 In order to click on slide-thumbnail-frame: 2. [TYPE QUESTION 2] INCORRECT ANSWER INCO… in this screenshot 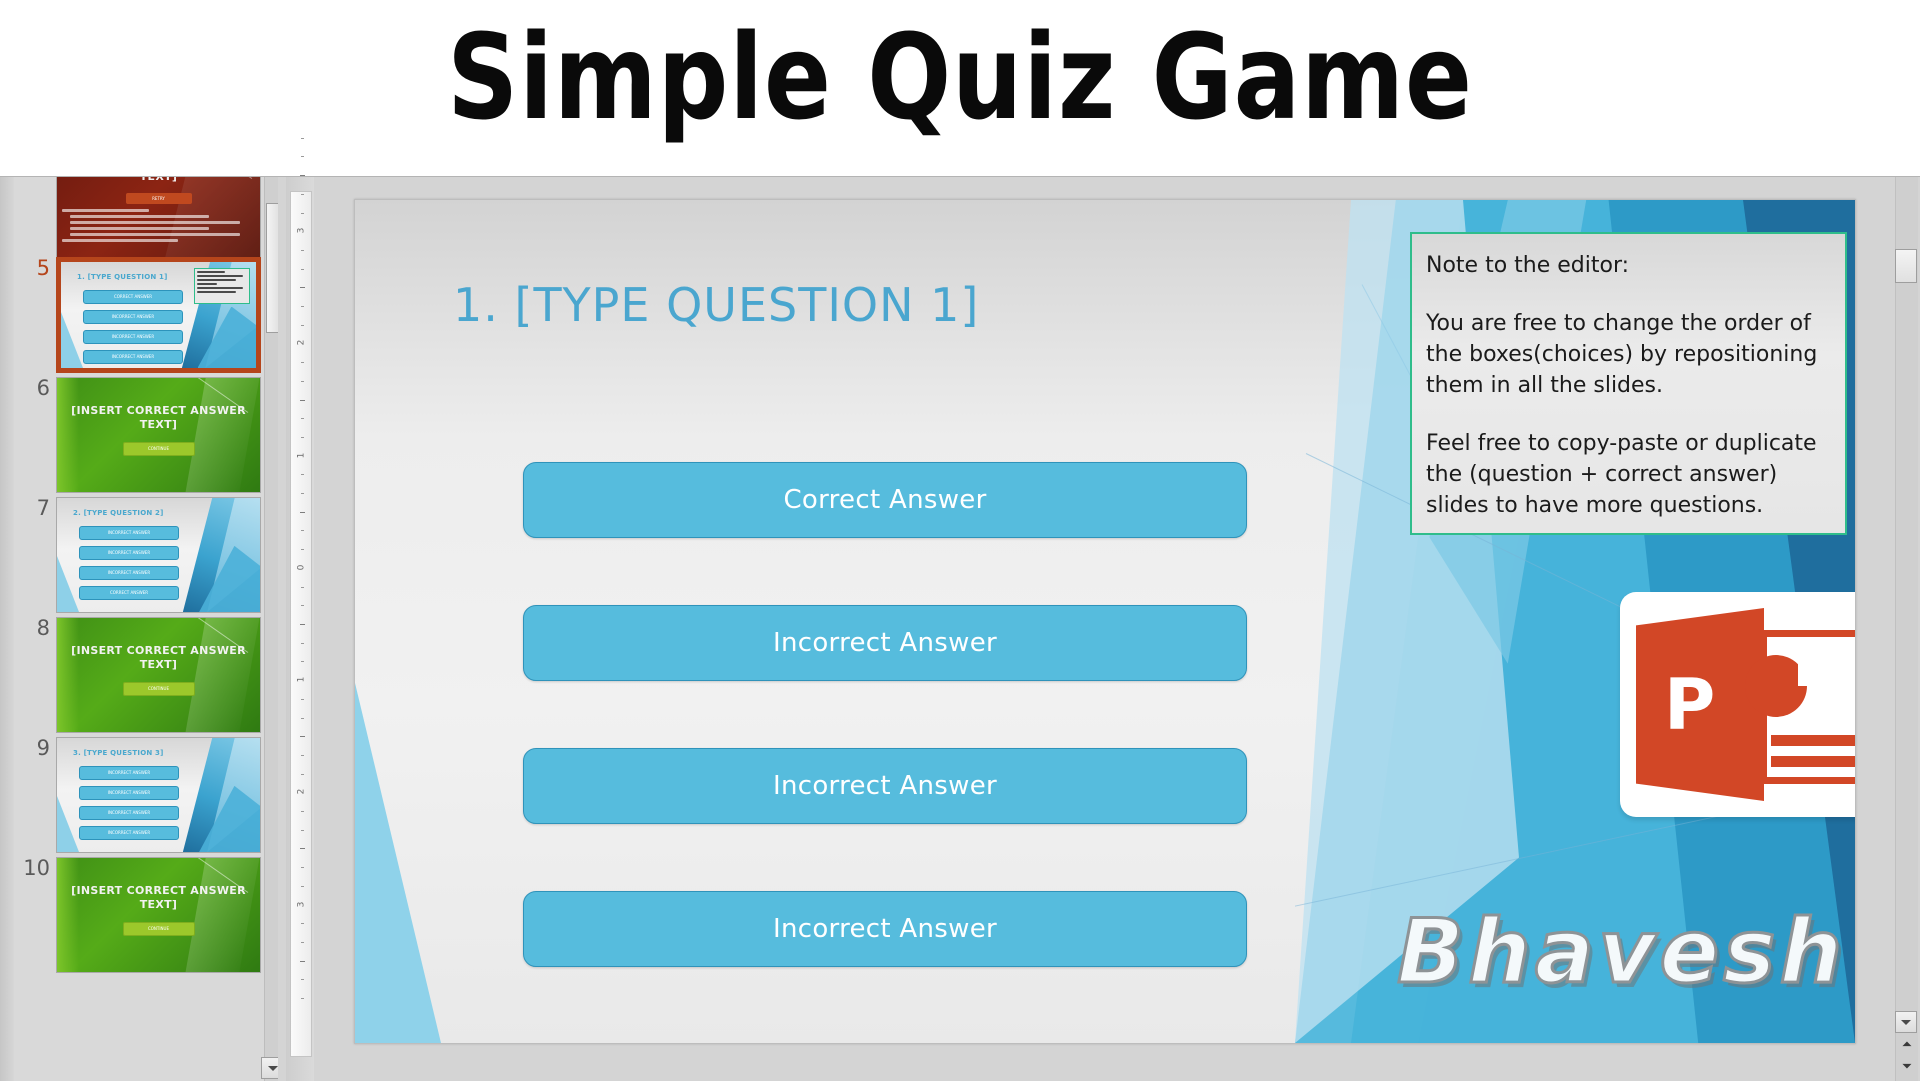, I will do `click(158, 555)`.